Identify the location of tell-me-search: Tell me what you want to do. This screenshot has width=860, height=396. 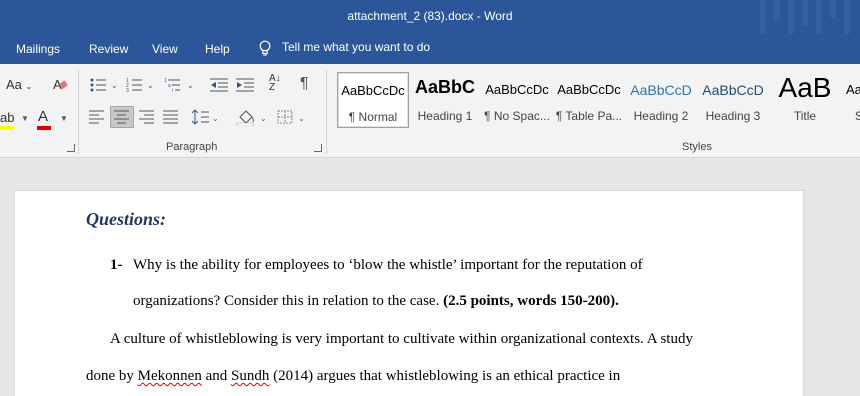
(344, 48).